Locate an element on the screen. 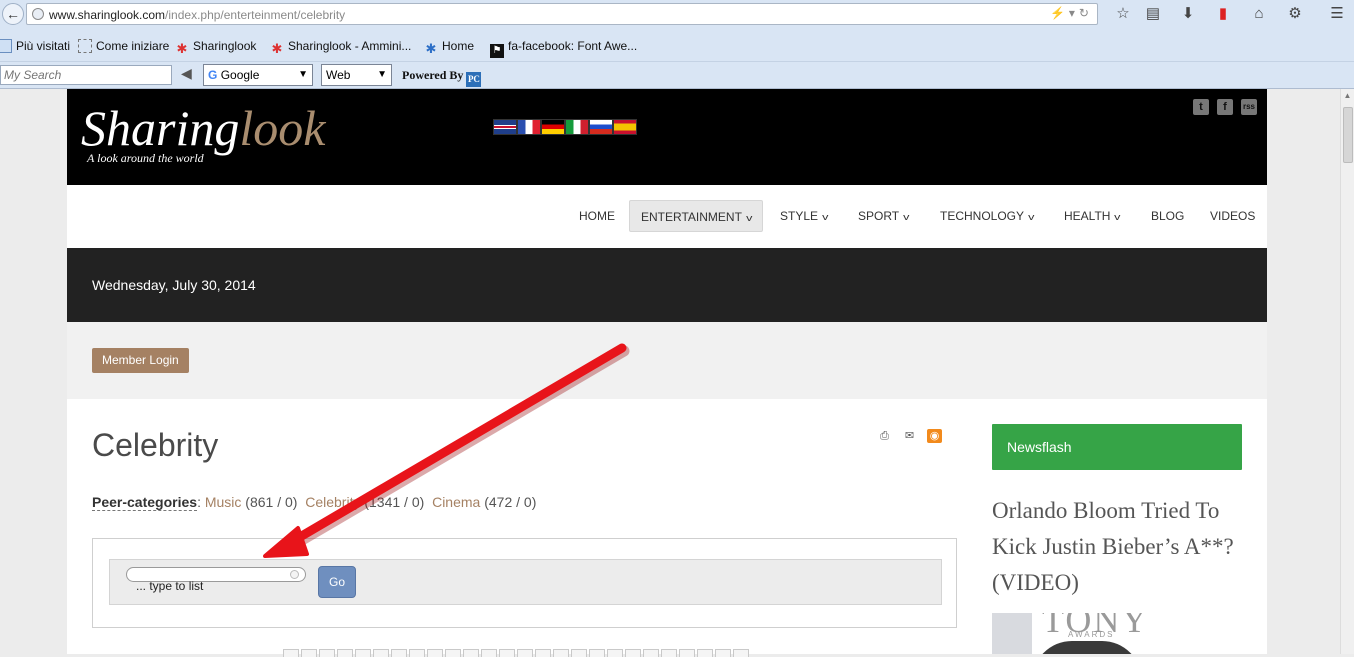 Image resolution: width=1354 pixels, height=657 pixels. home-icon: ⌂ is located at coordinates (1259, 14).